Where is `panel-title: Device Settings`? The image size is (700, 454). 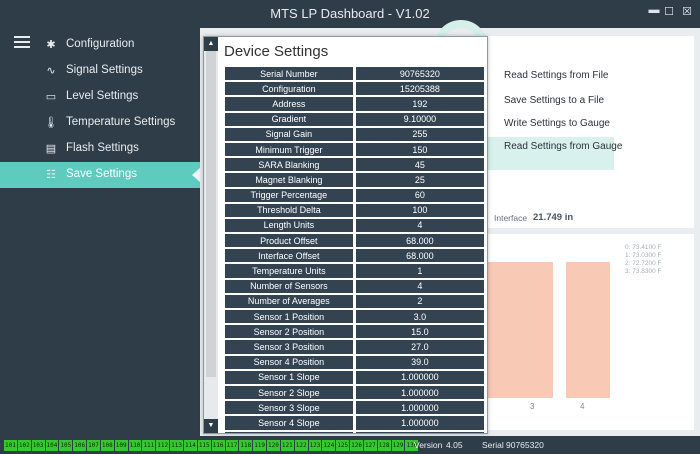
panel-title: Device Settings is located at coordinates (276, 51).